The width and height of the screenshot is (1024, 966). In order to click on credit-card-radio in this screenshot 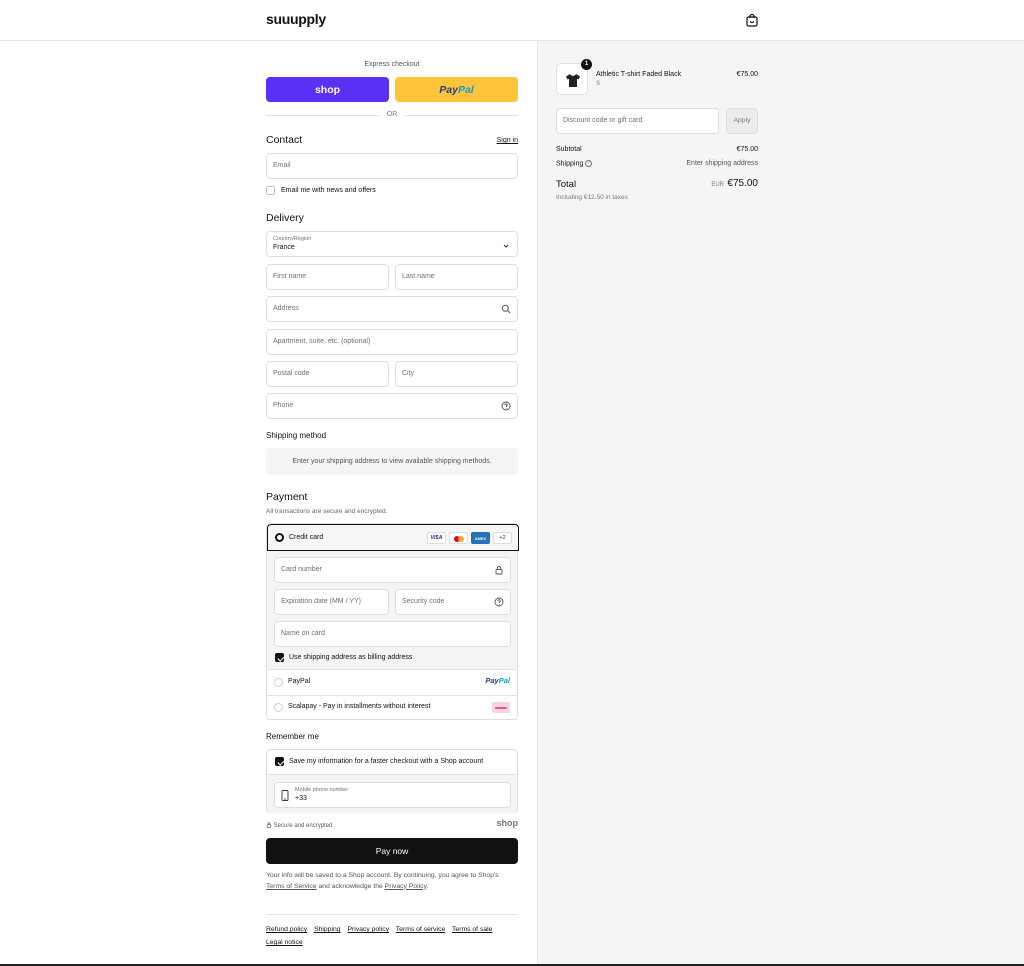, I will do `click(279, 537)`.